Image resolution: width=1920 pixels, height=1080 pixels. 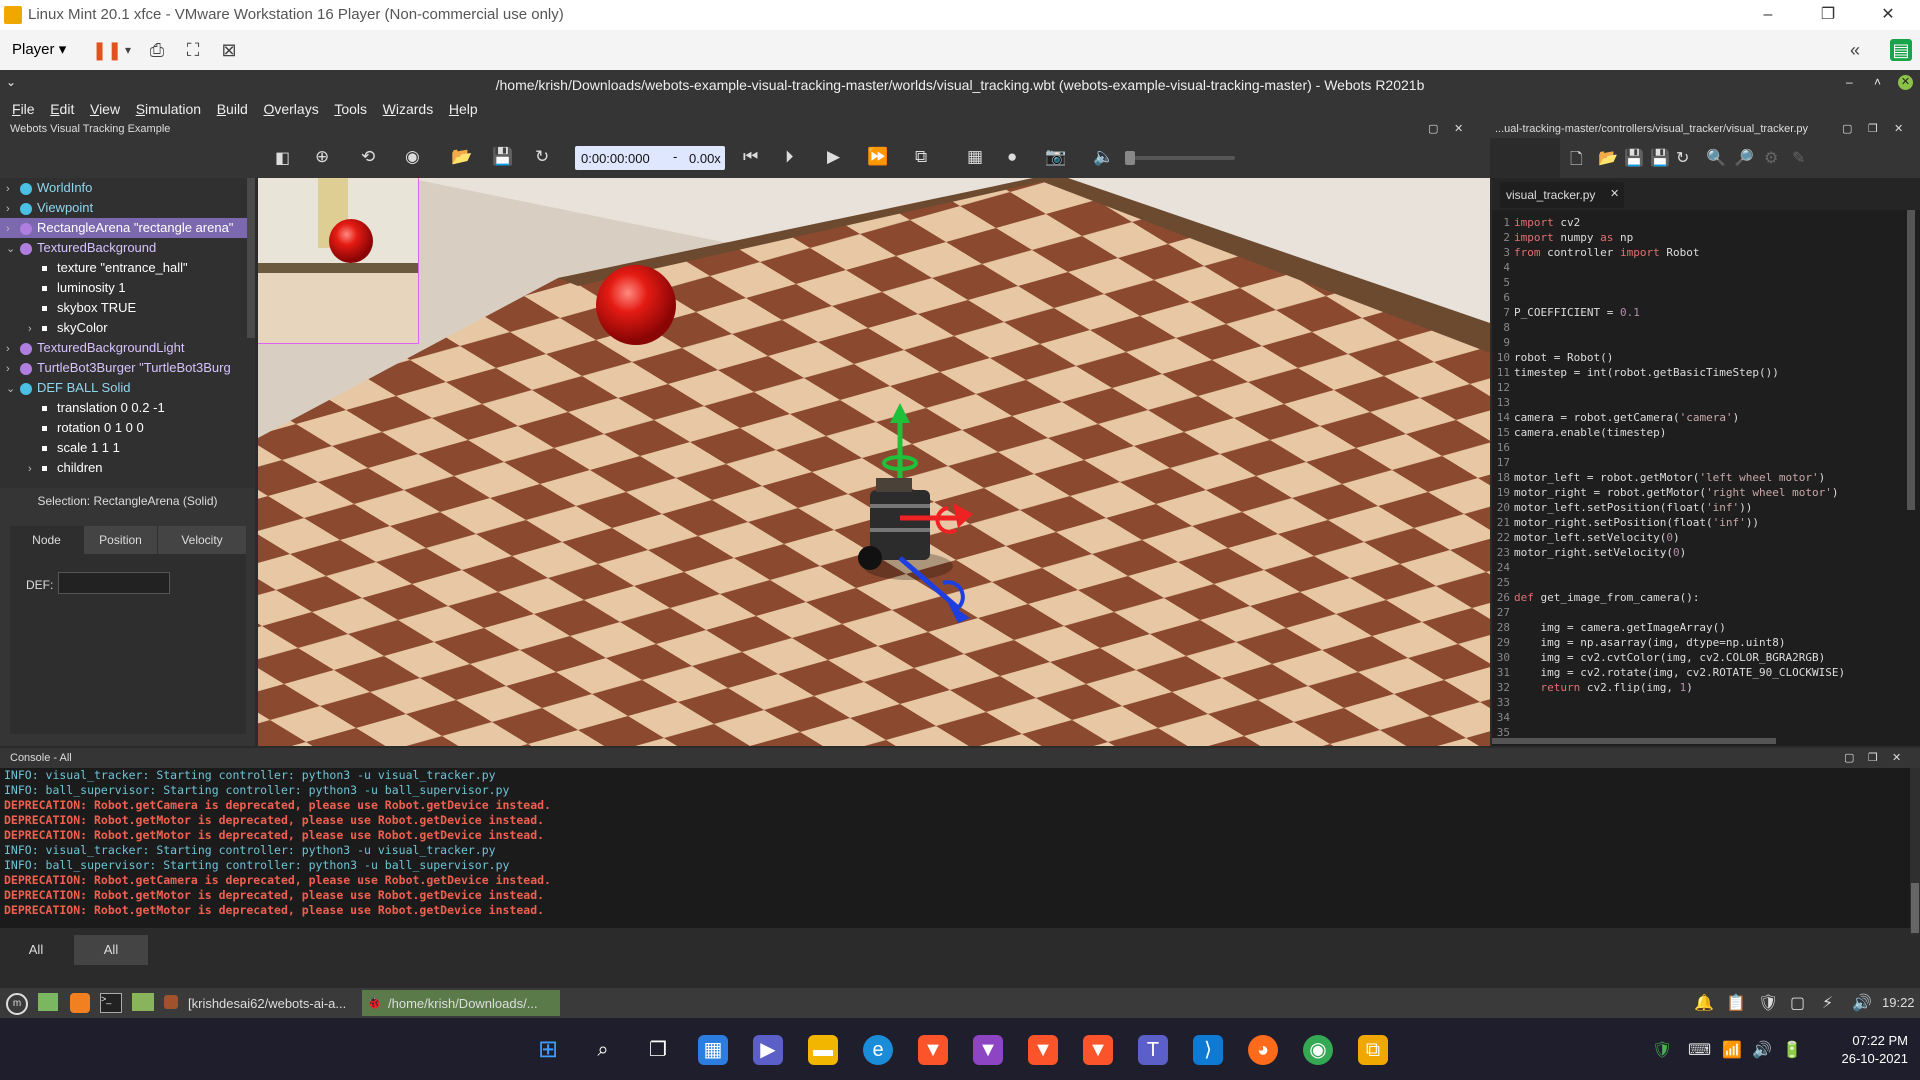 I want to click on tree-item: luminosity 1, so click(x=127, y=288).